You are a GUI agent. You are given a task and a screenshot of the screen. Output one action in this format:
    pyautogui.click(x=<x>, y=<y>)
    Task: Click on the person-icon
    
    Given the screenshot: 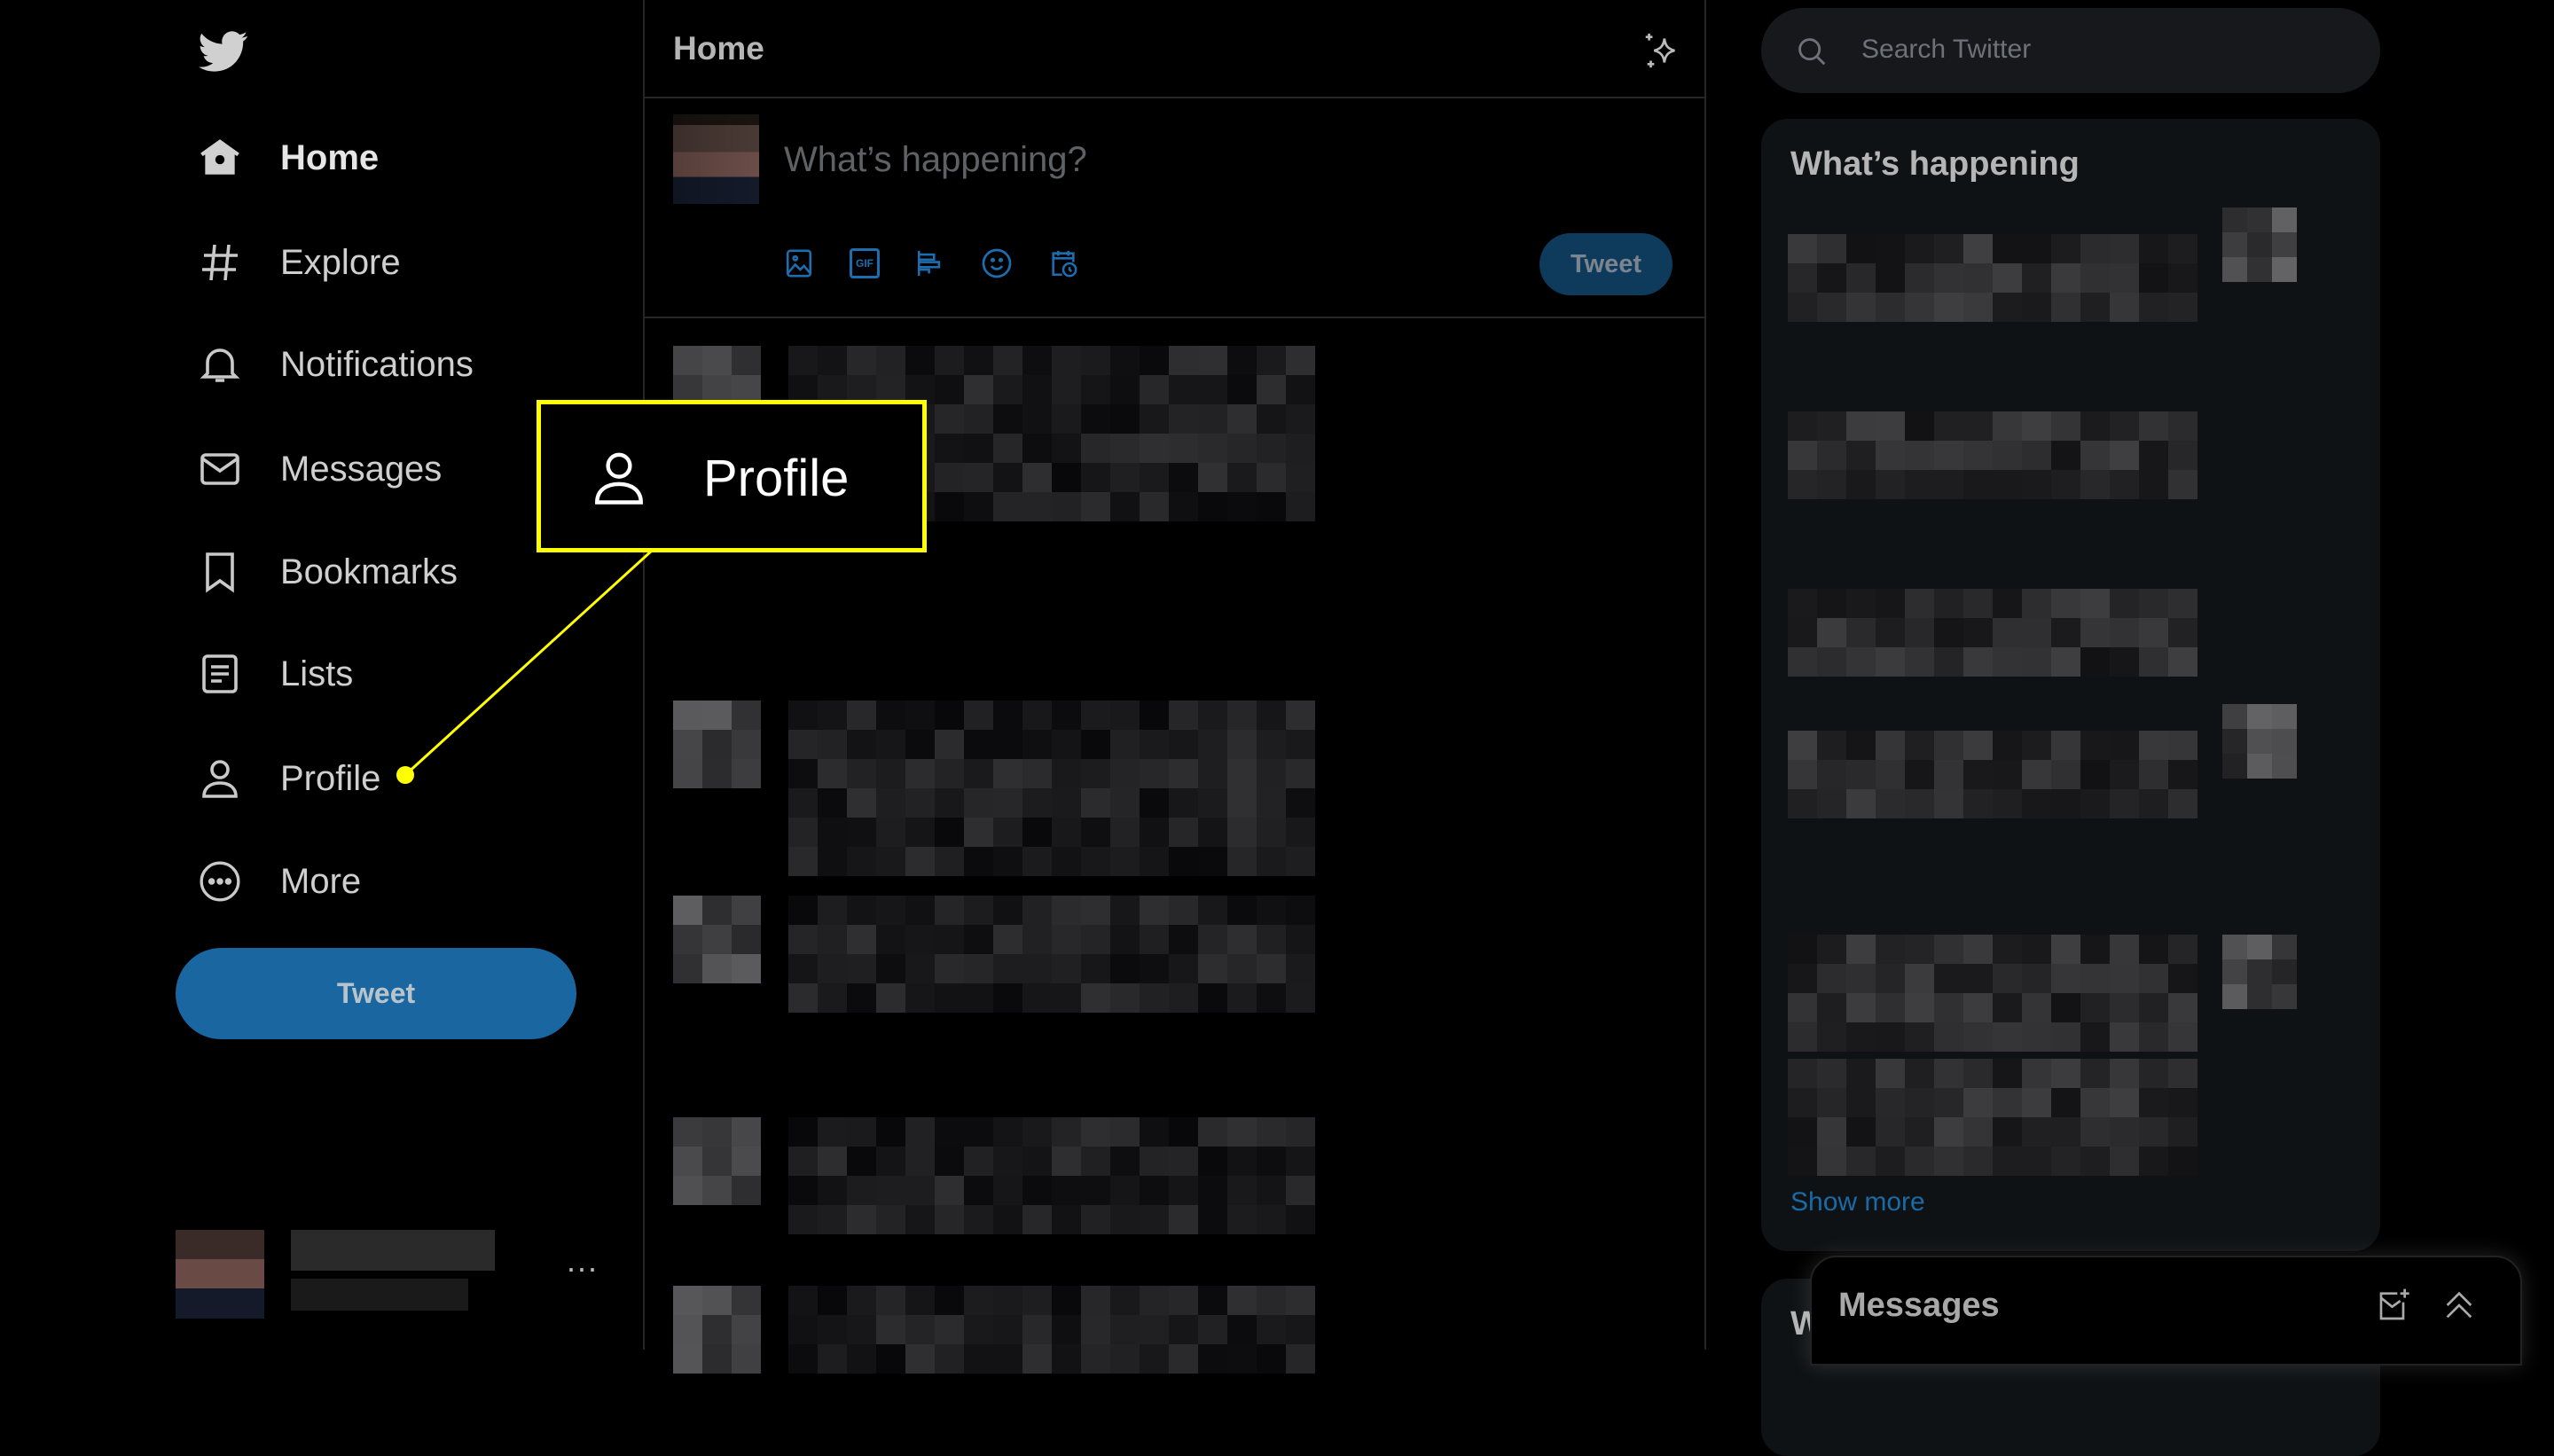 What is the action you would take?
    pyautogui.click(x=619, y=478)
    